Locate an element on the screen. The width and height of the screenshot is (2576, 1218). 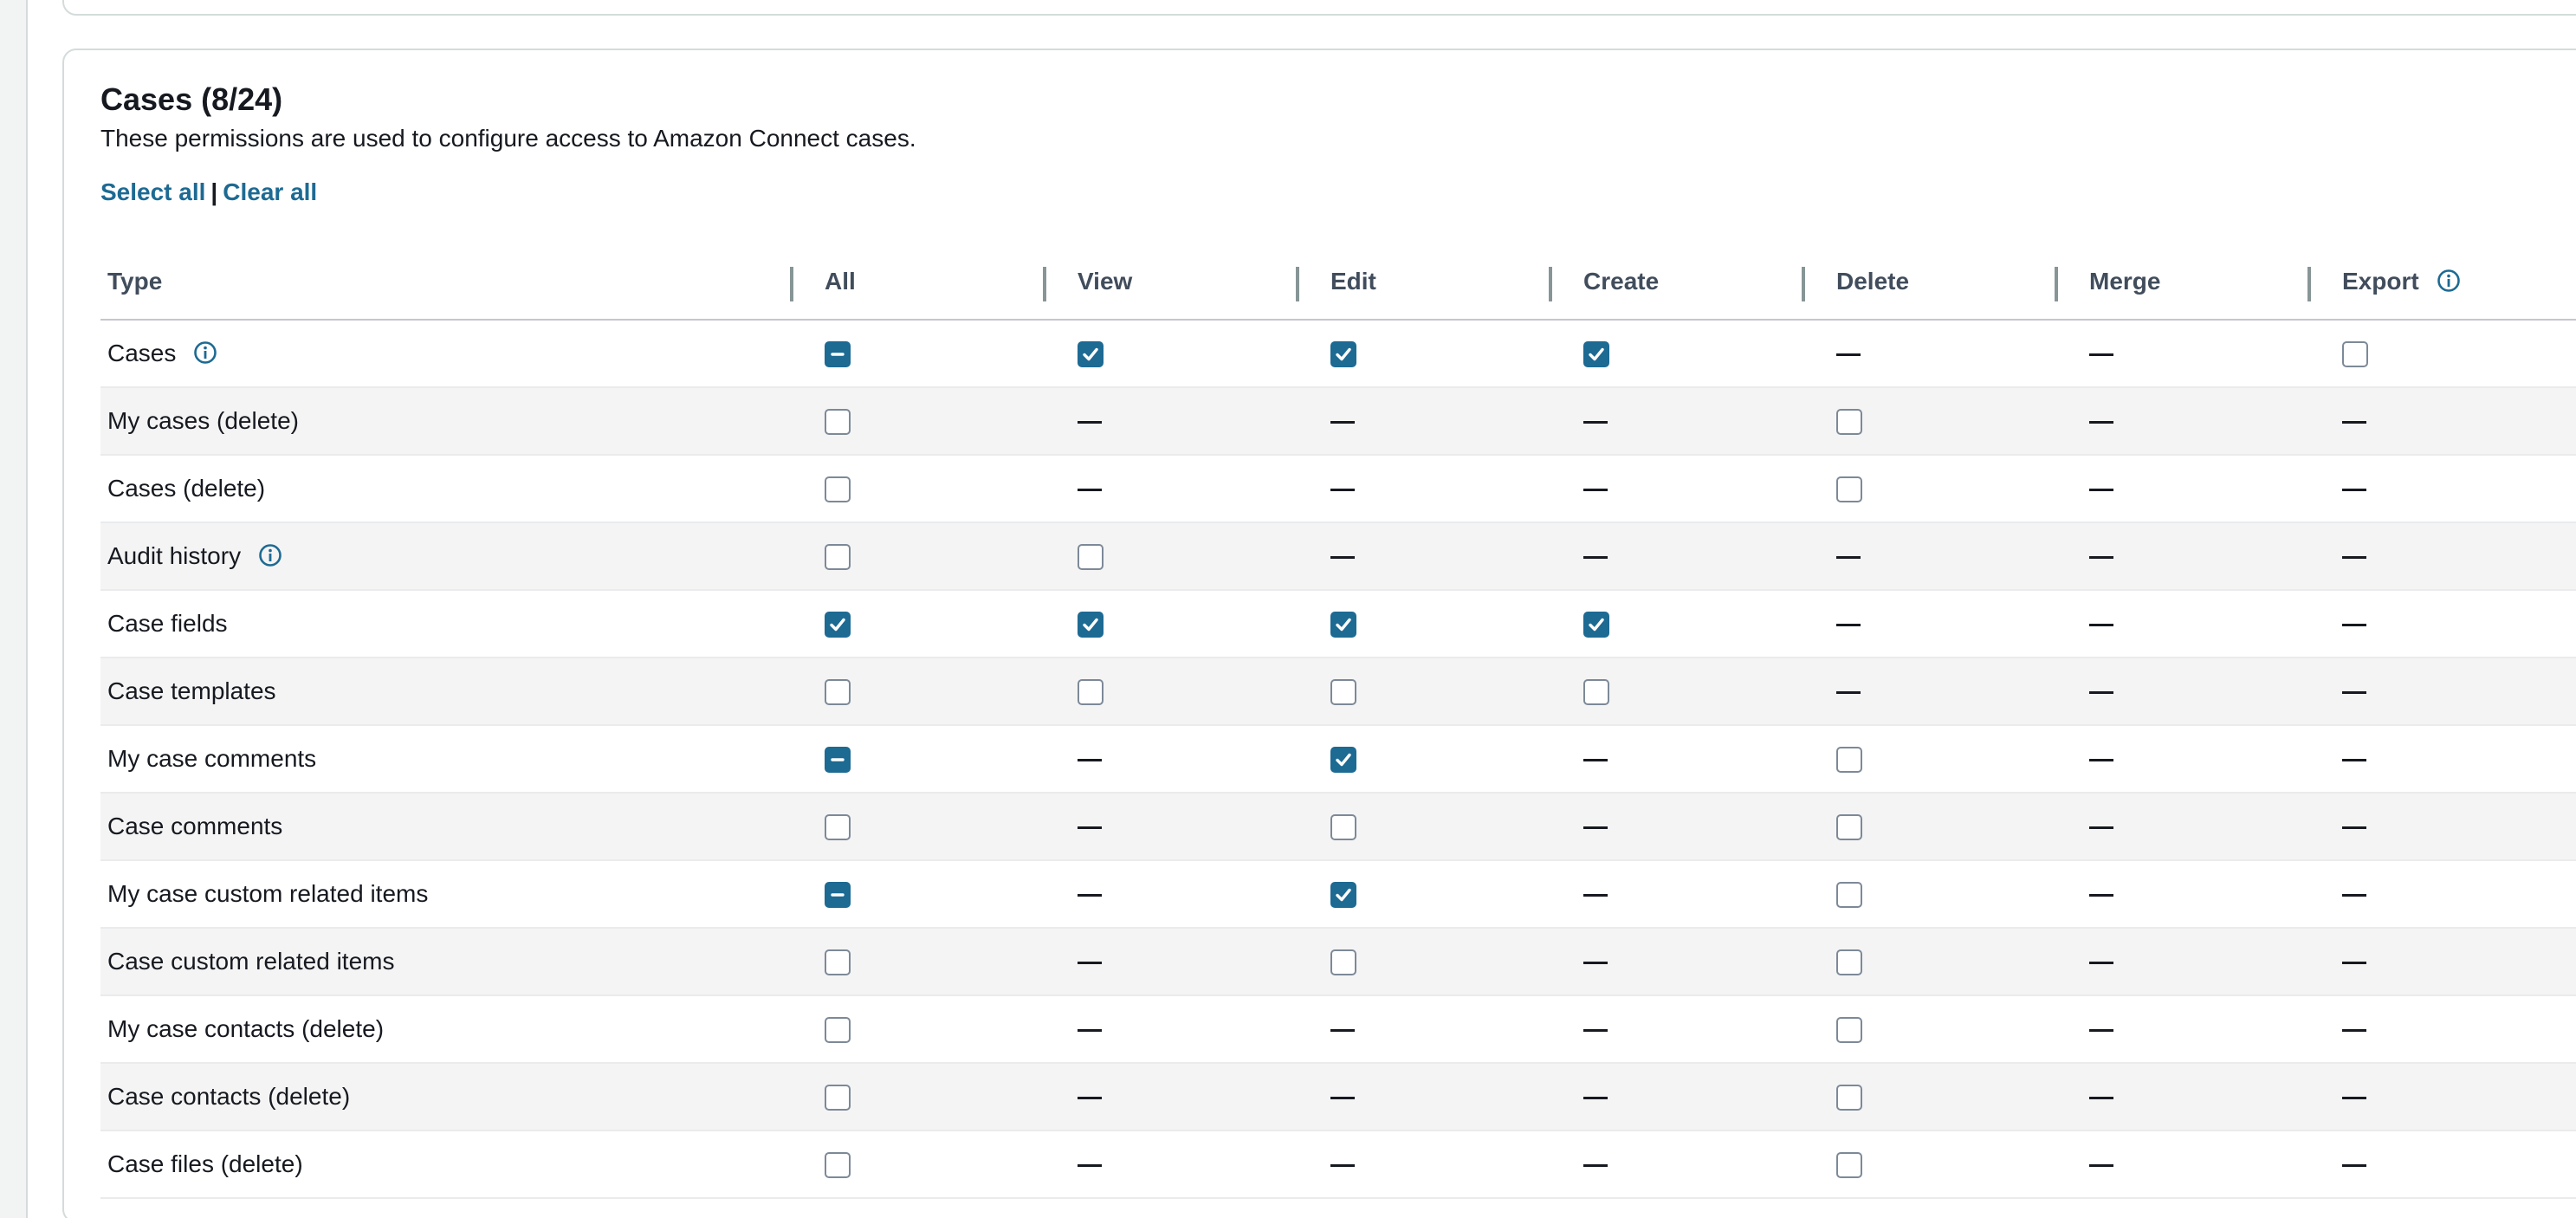
permission-type-cell: My case comments is located at coordinates (445, 759).